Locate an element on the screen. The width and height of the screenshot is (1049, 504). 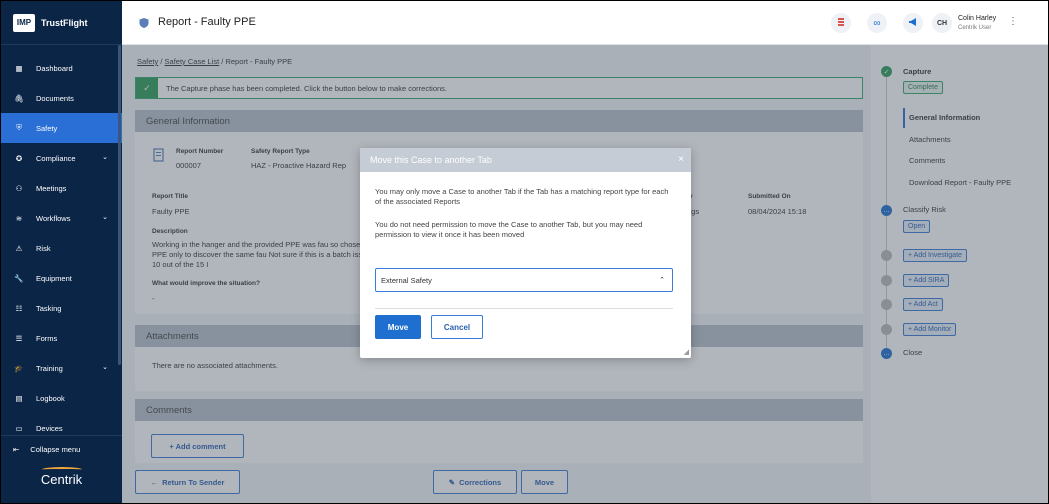
user-name: Colin Harley is located at coordinates (977, 18).